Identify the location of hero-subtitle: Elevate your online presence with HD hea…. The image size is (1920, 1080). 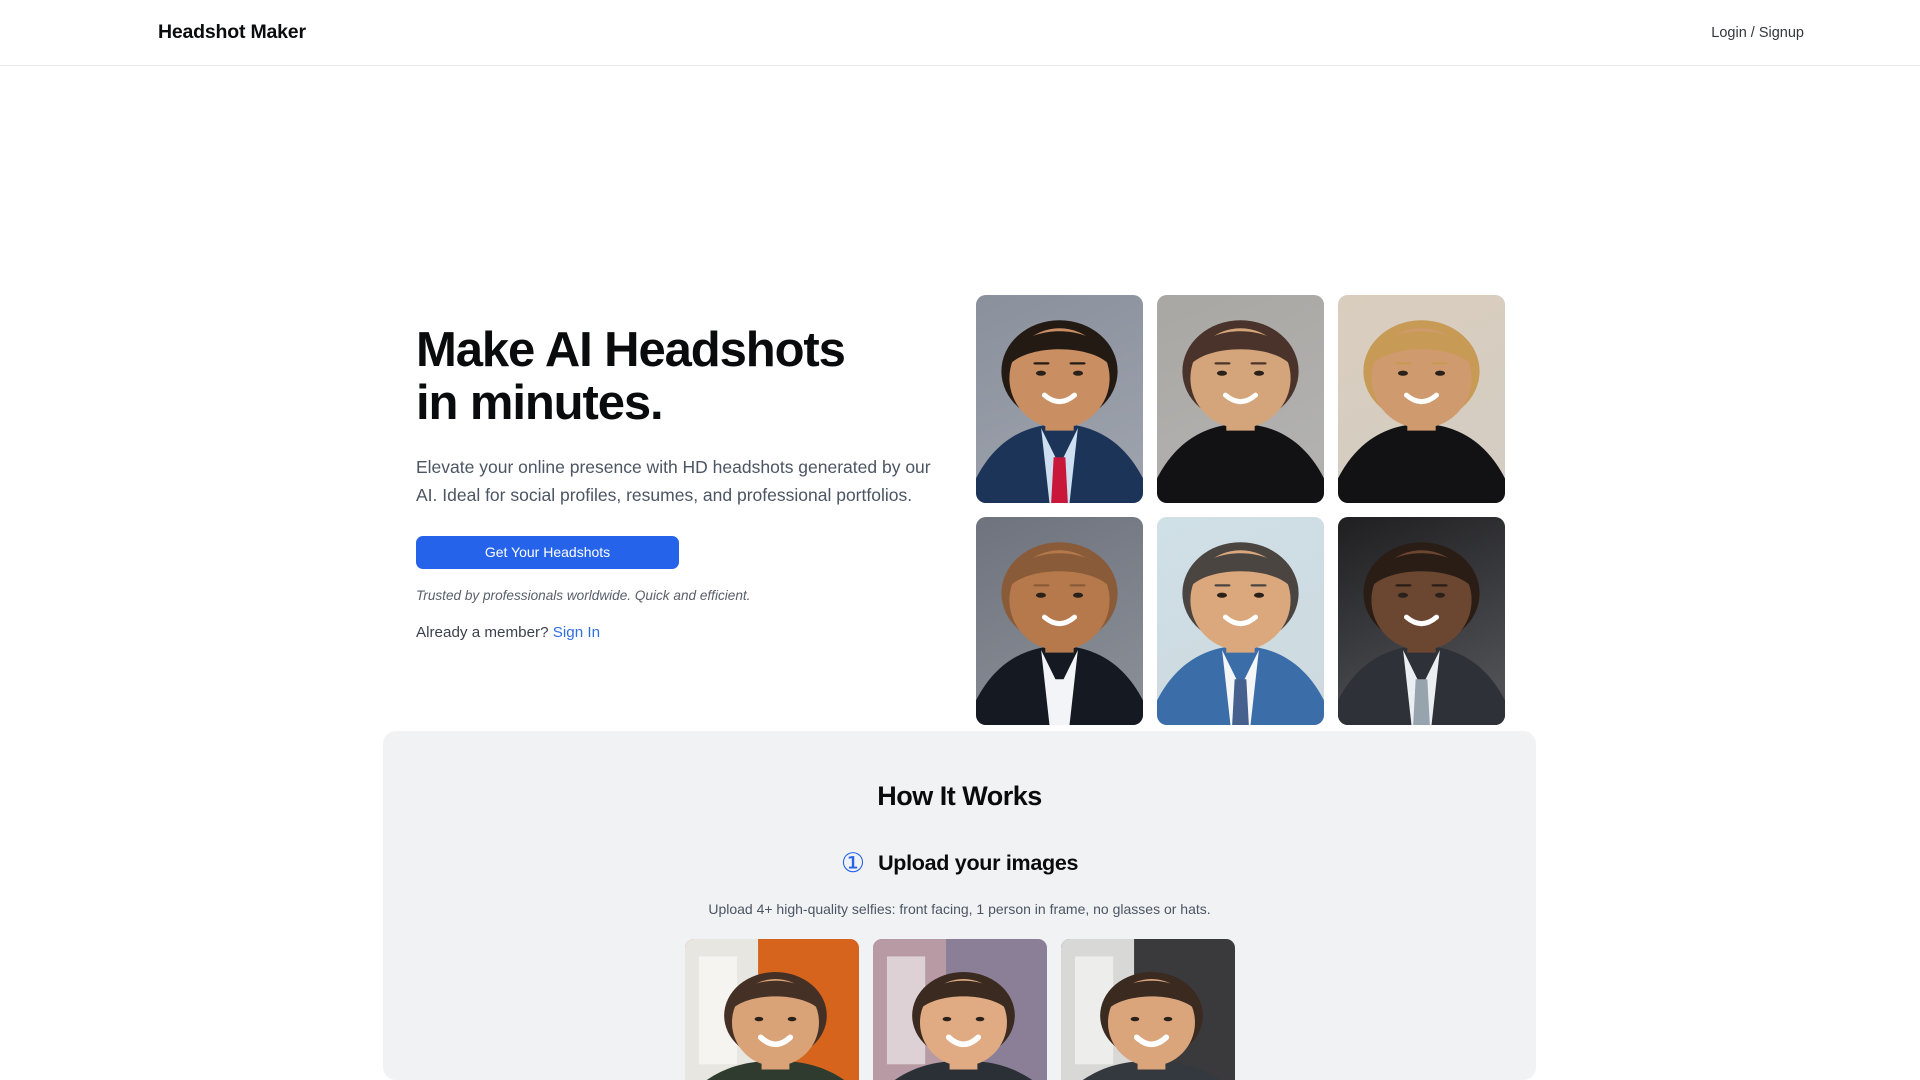
(673, 481).